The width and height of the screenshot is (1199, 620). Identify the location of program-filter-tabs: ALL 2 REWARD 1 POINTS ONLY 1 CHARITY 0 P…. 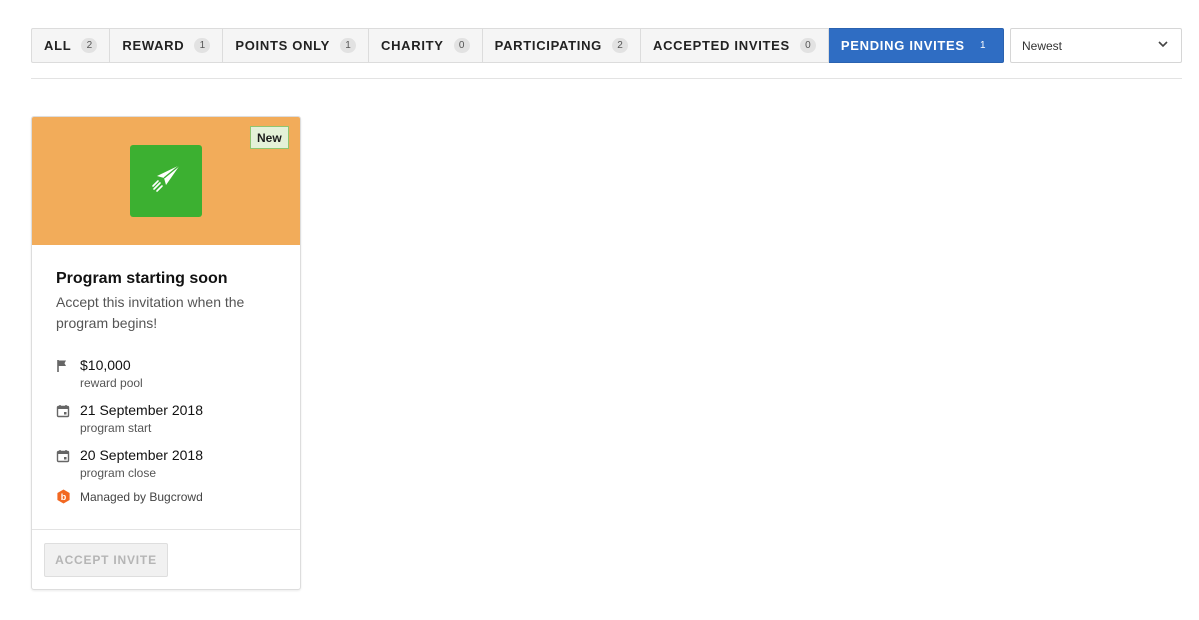
(517, 45).